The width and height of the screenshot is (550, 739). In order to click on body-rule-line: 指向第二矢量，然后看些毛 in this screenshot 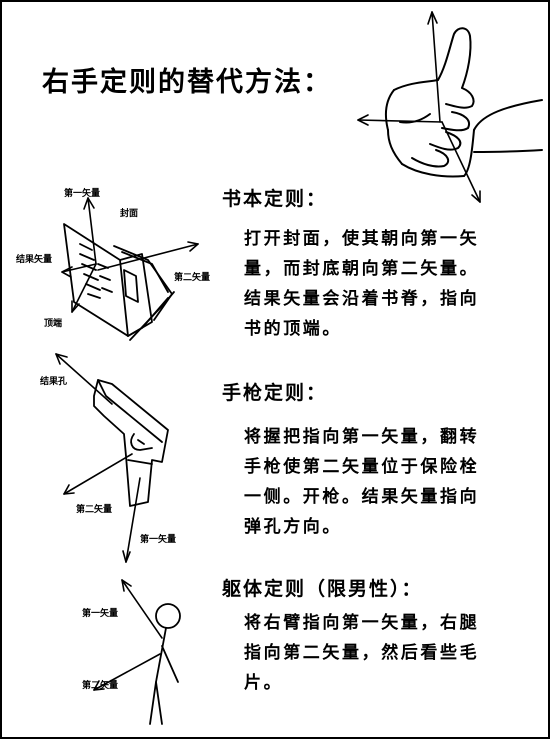, I will do `click(362, 653)`.